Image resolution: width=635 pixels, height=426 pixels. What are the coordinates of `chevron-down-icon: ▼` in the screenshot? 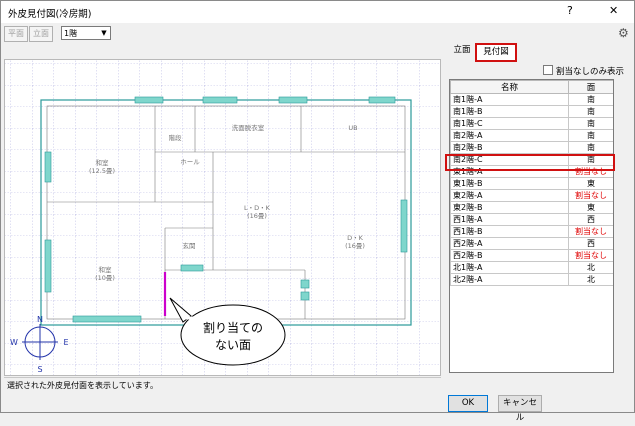 It's located at (104, 33).